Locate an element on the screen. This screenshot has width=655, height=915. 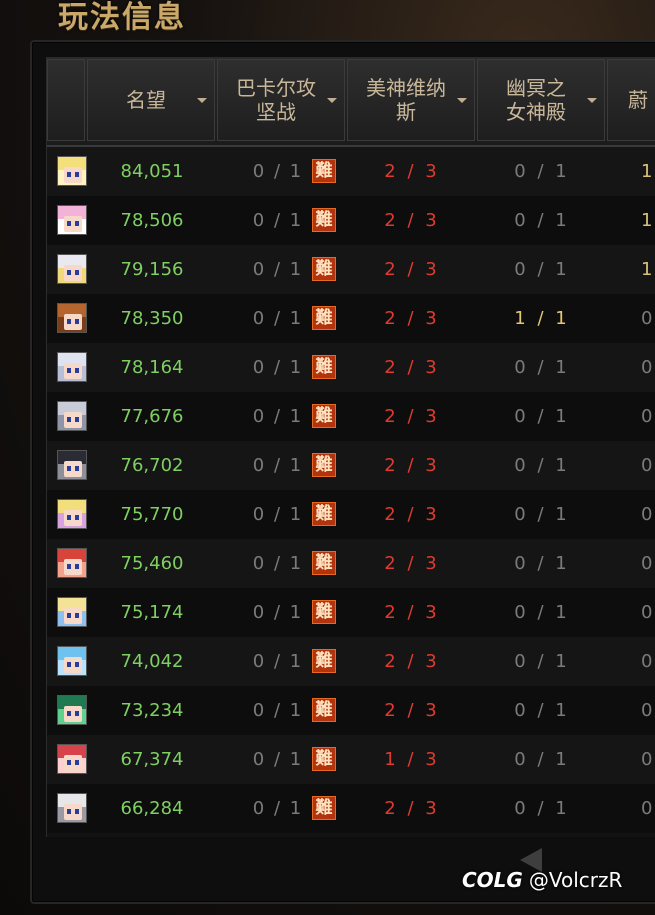
header-fame-label: 名望 is located at coordinates (146, 100).